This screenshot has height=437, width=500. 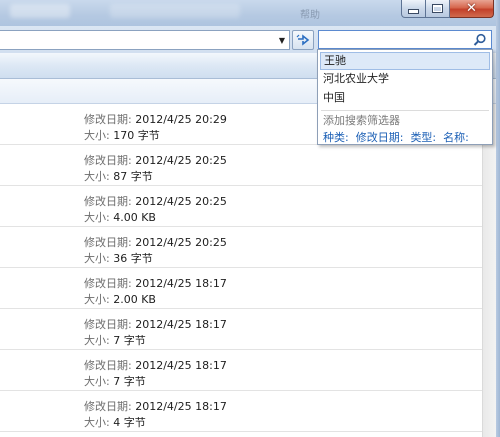 I want to click on file-row: 修改日期: 2012/4/25 18:17 大小: 2.00 KB, so click(x=241, y=288).